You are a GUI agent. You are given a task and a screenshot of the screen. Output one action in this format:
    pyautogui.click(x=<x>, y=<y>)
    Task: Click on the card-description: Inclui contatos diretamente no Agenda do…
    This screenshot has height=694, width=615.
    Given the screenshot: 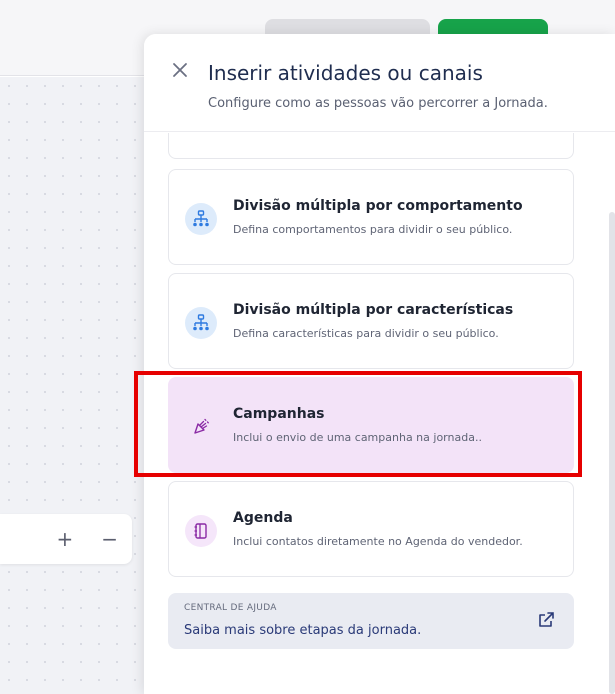 What is the action you would take?
    pyautogui.click(x=378, y=541)
    